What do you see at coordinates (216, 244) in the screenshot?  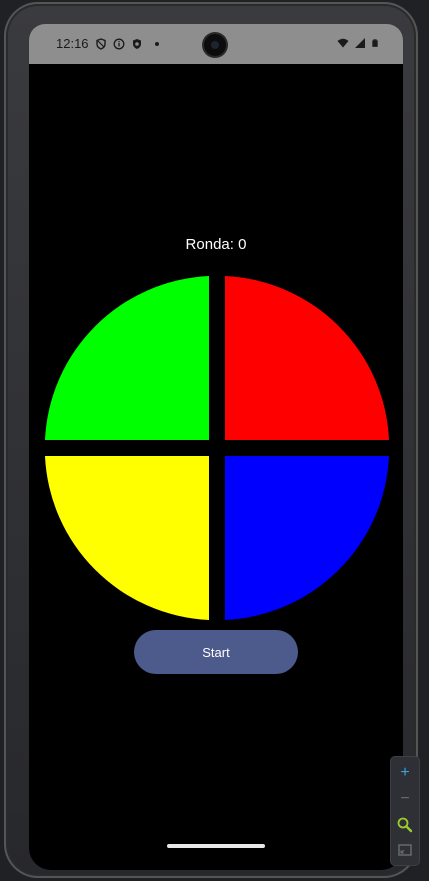 I see `round-counter: Ronda: 0` at bounding box center [216, 244].